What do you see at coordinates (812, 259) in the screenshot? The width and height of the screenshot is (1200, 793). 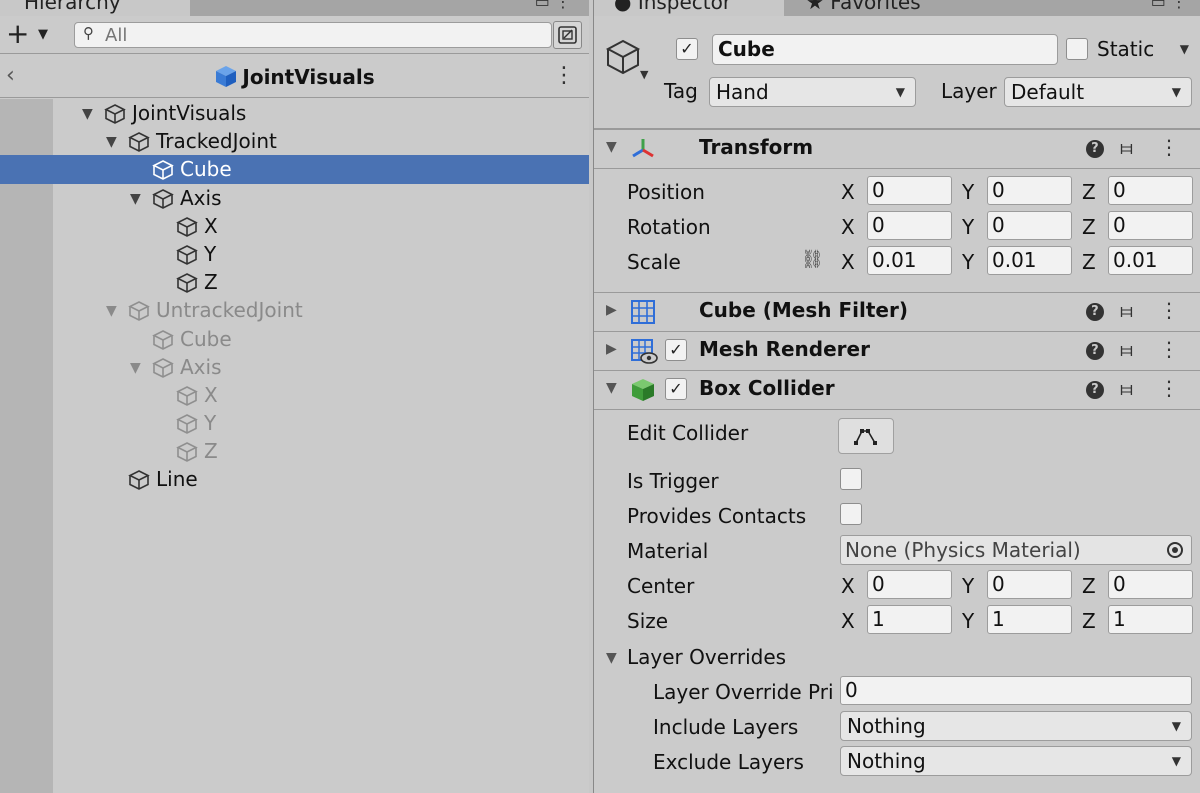 I see `constrain-proportions-icon: ⛓` at bounding box center [812, 259].